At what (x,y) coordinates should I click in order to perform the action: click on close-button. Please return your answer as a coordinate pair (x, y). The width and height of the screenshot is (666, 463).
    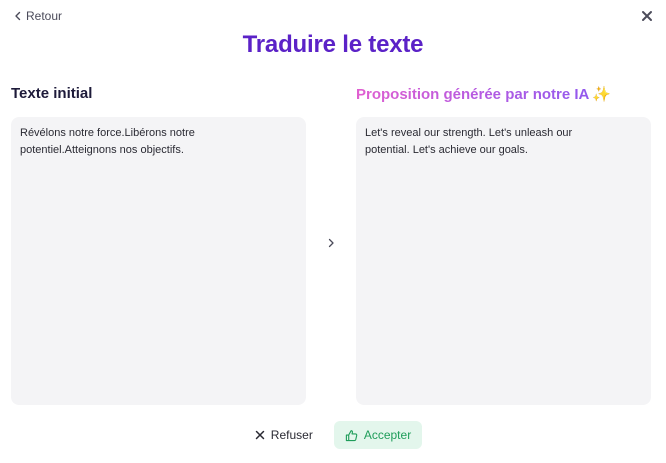
    Looking at the image, I should click on (647, 16).